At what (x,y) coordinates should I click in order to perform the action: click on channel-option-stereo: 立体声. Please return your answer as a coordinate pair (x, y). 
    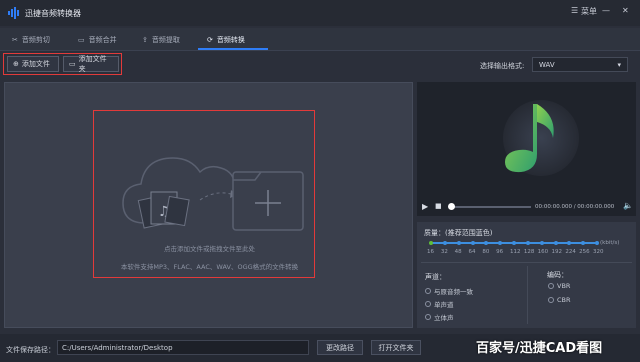
    Looking at the image, I should click on (439, 317).